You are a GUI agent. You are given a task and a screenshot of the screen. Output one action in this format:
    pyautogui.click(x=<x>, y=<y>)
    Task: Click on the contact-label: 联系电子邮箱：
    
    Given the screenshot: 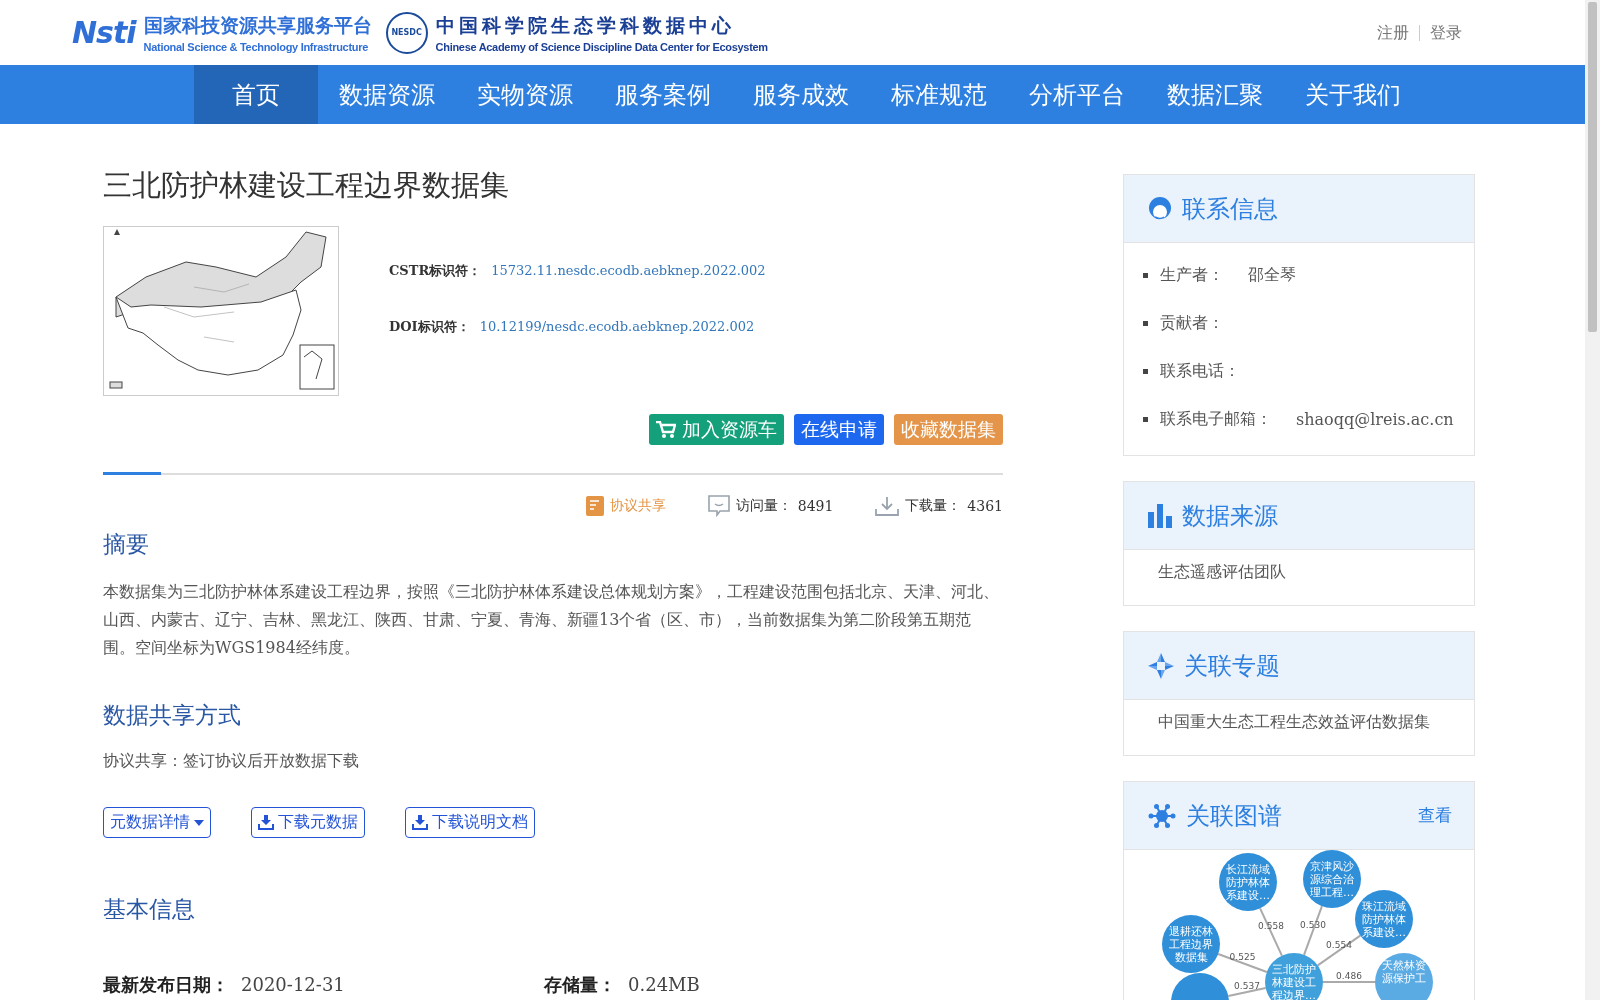 What is the action you would take?
    pyautogui.click(x=1216, y=419)
    